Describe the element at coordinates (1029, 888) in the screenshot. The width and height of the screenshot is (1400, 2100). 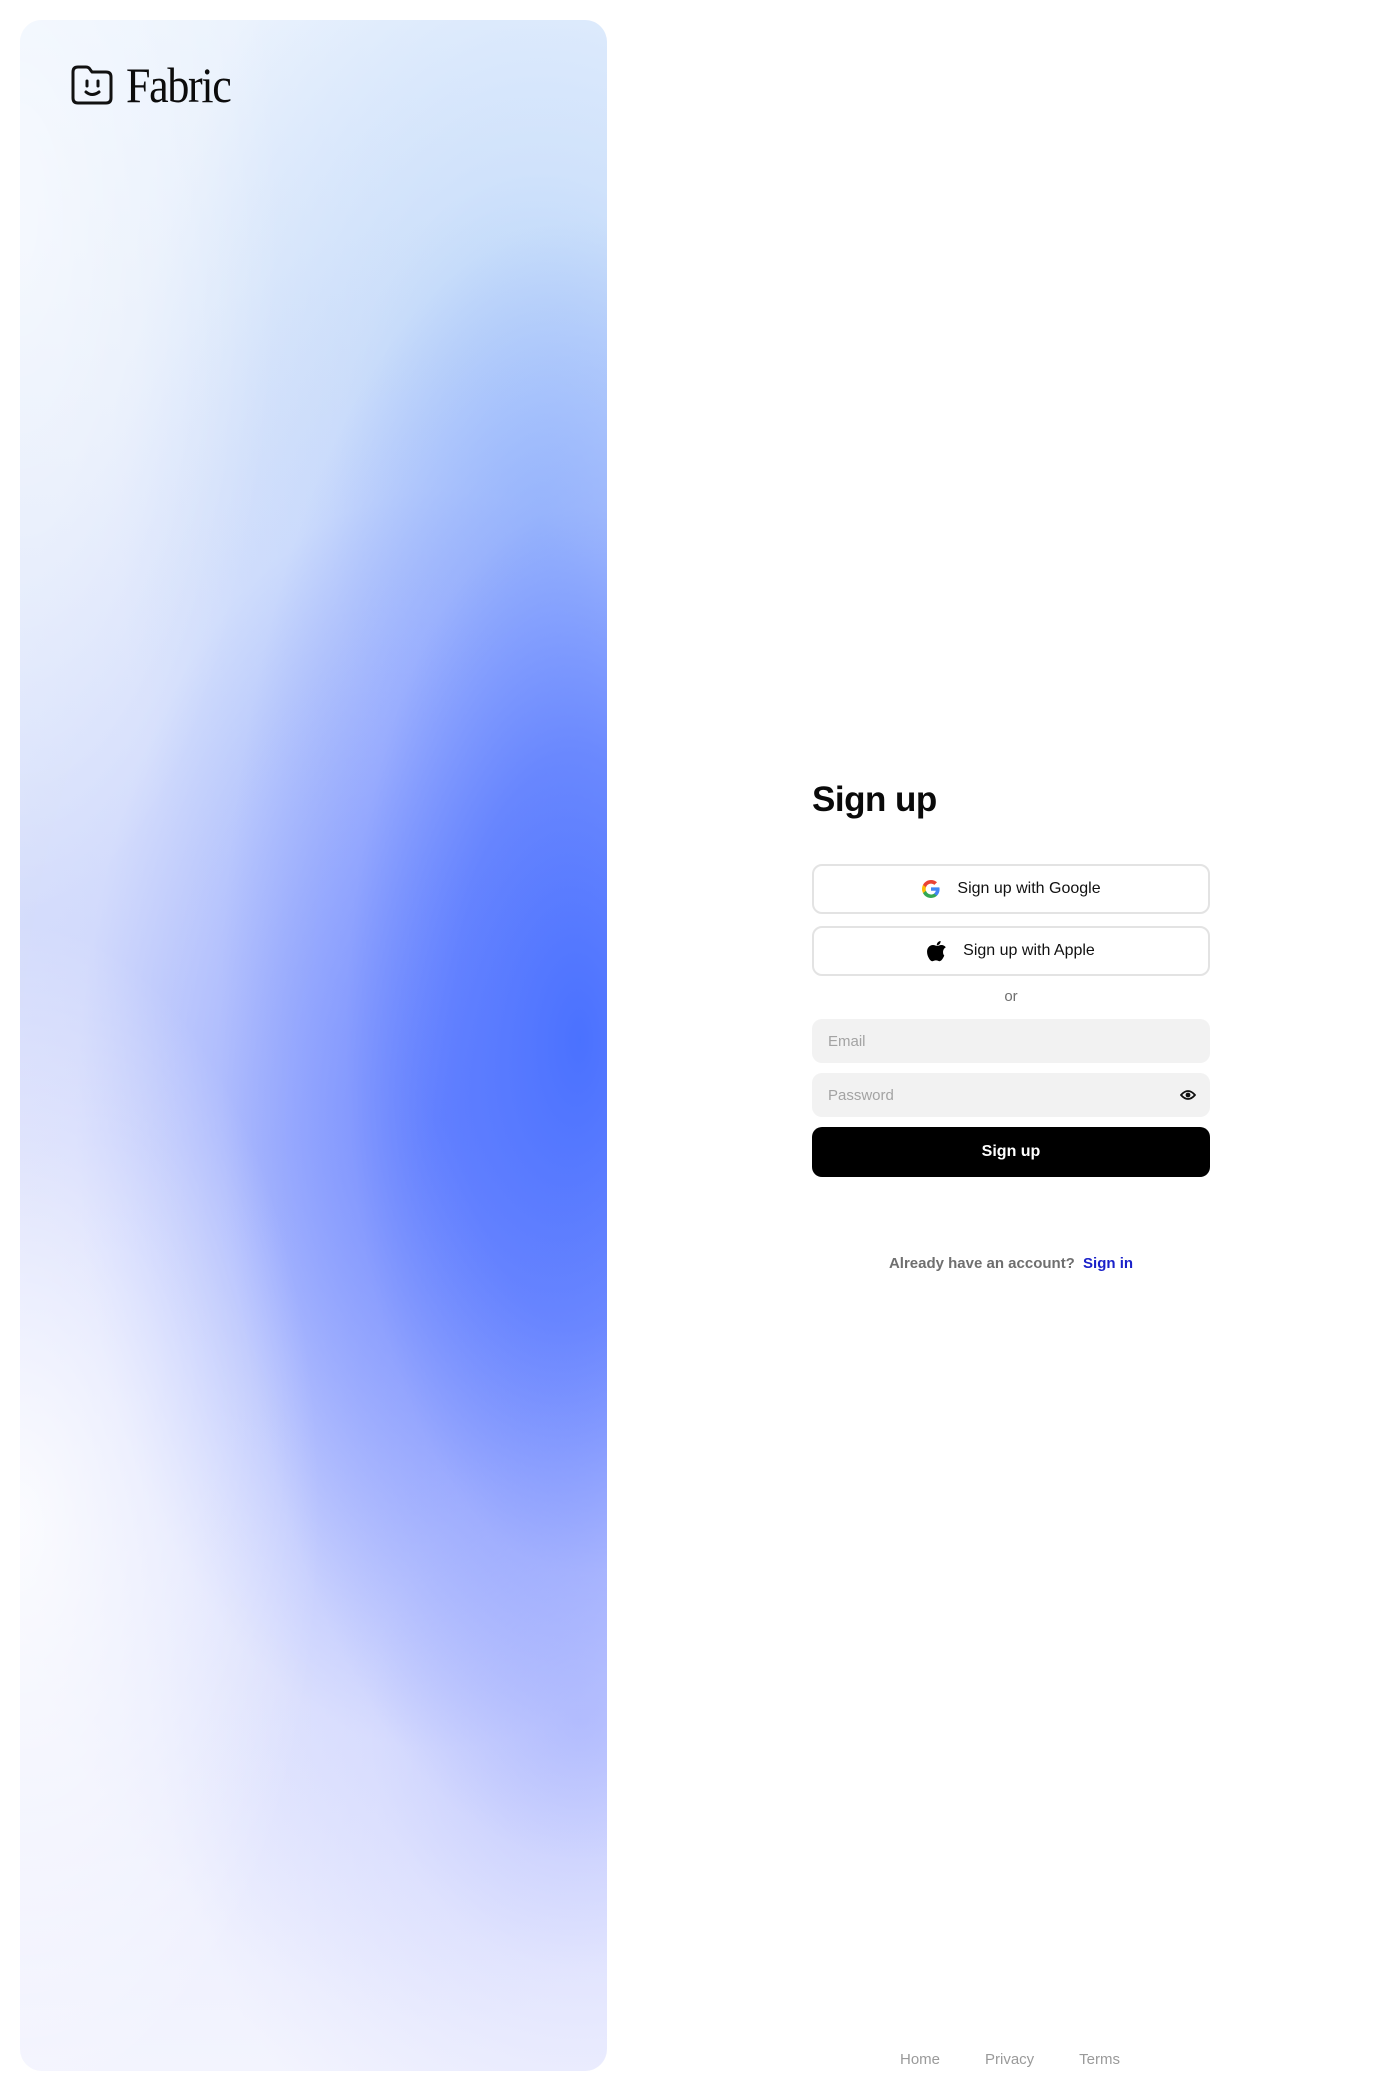
I see `google-button-label: Sign up with Google` at that location.